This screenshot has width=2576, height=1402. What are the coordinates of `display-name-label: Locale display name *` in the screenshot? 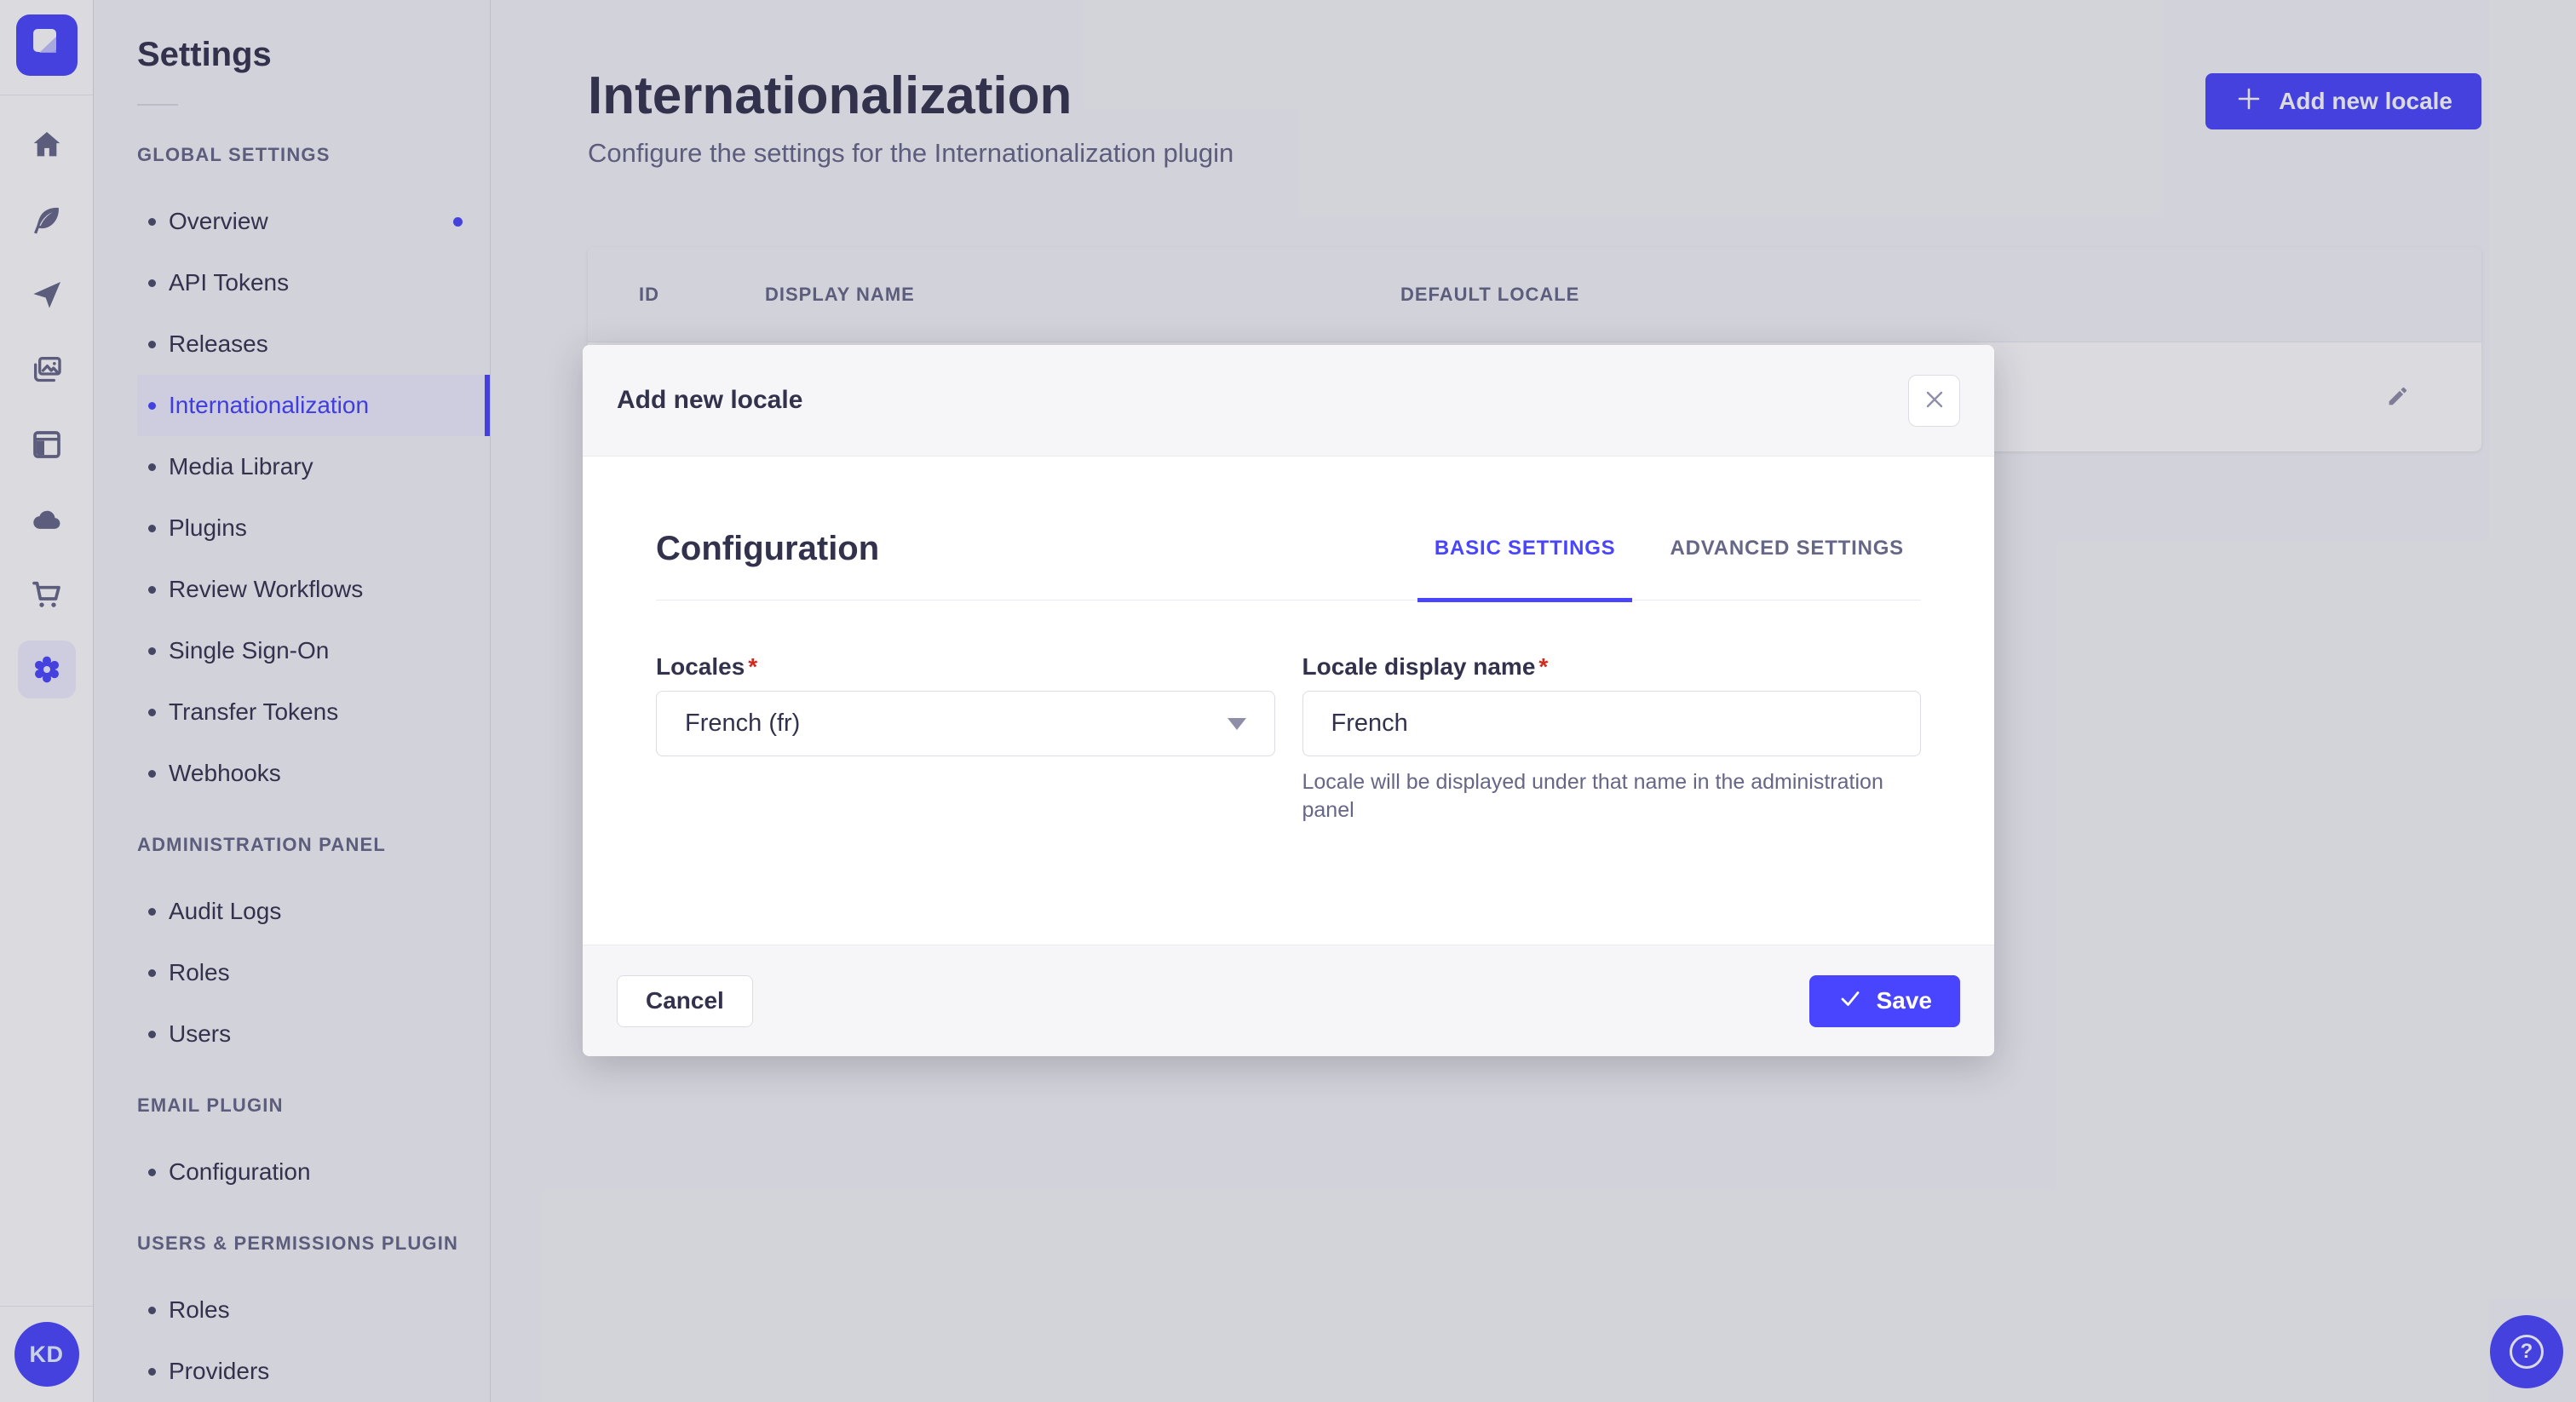 It's located at (1426, 666).